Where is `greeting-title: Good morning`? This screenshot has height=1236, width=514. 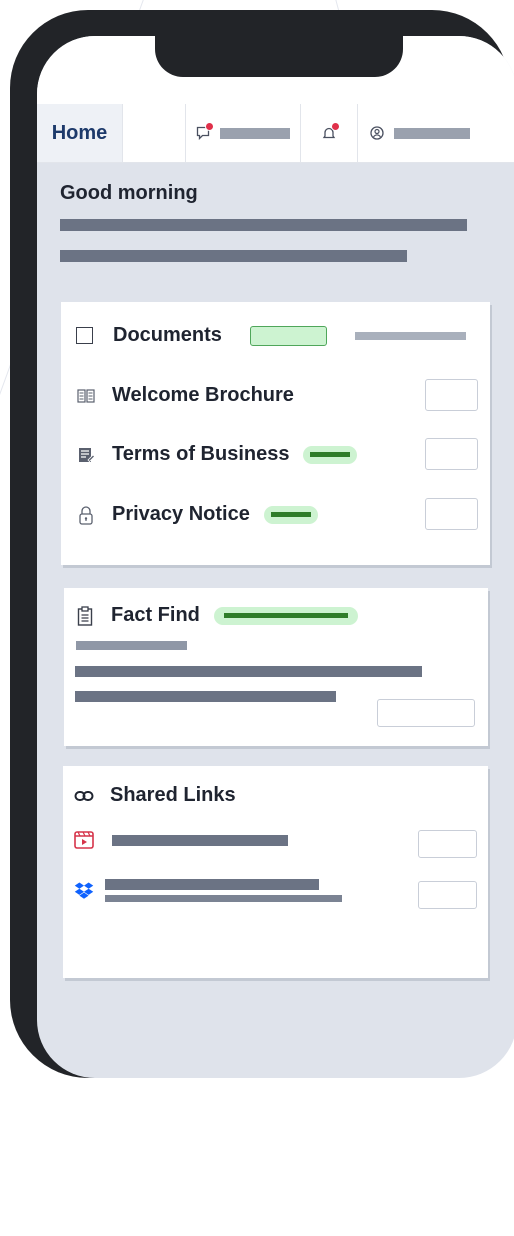
greeting-title: Good morning is located at coordinates (129, 193).